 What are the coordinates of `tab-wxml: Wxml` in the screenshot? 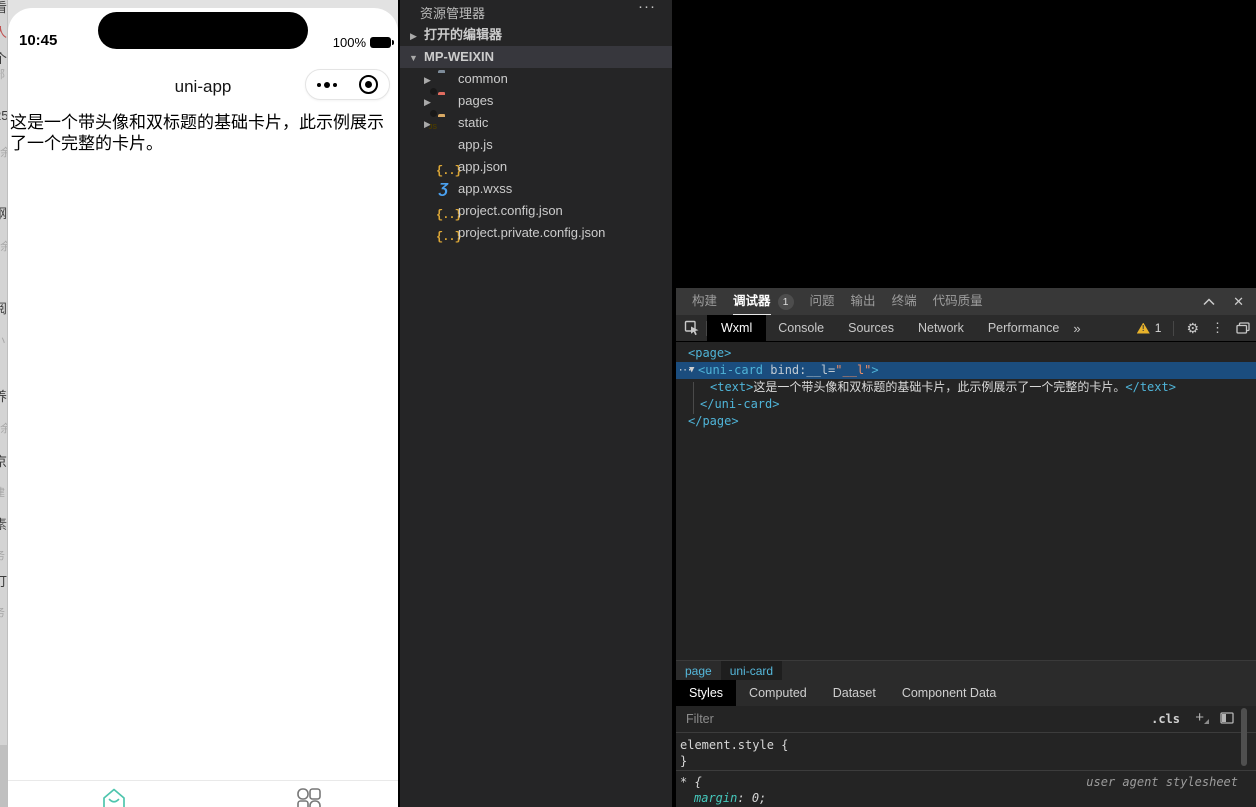 It's located at (737, 328).